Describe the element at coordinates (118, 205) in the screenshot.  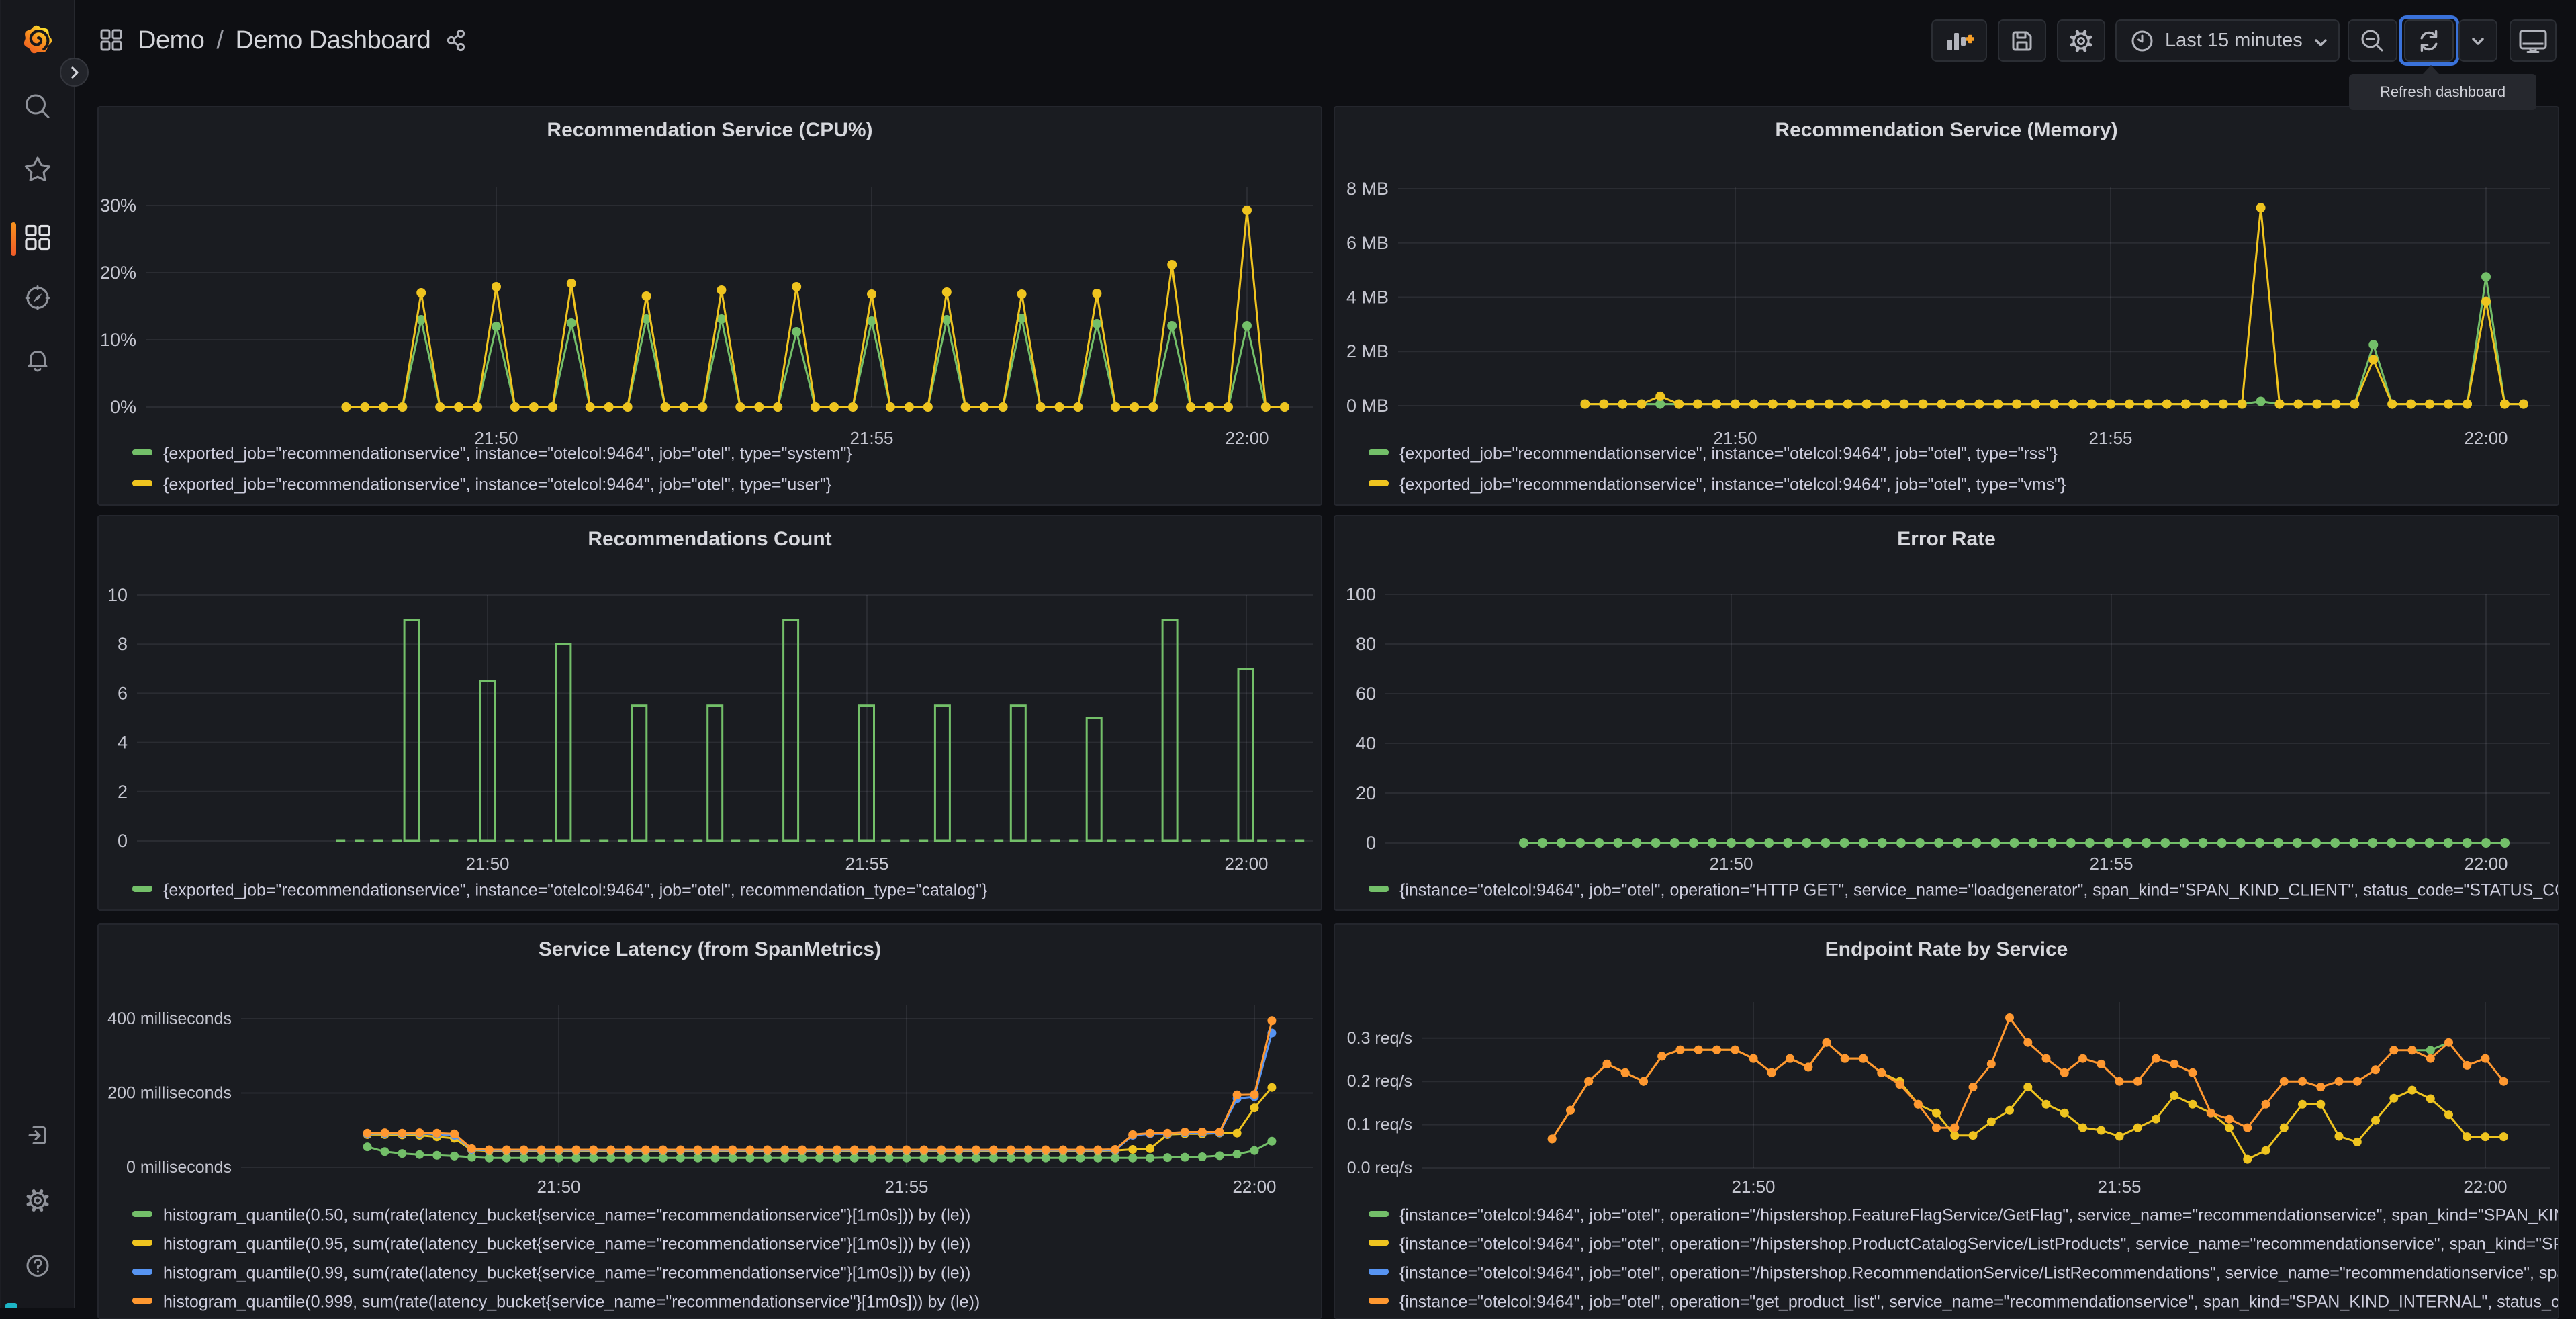
I see `svg-text: 30%` at that location.